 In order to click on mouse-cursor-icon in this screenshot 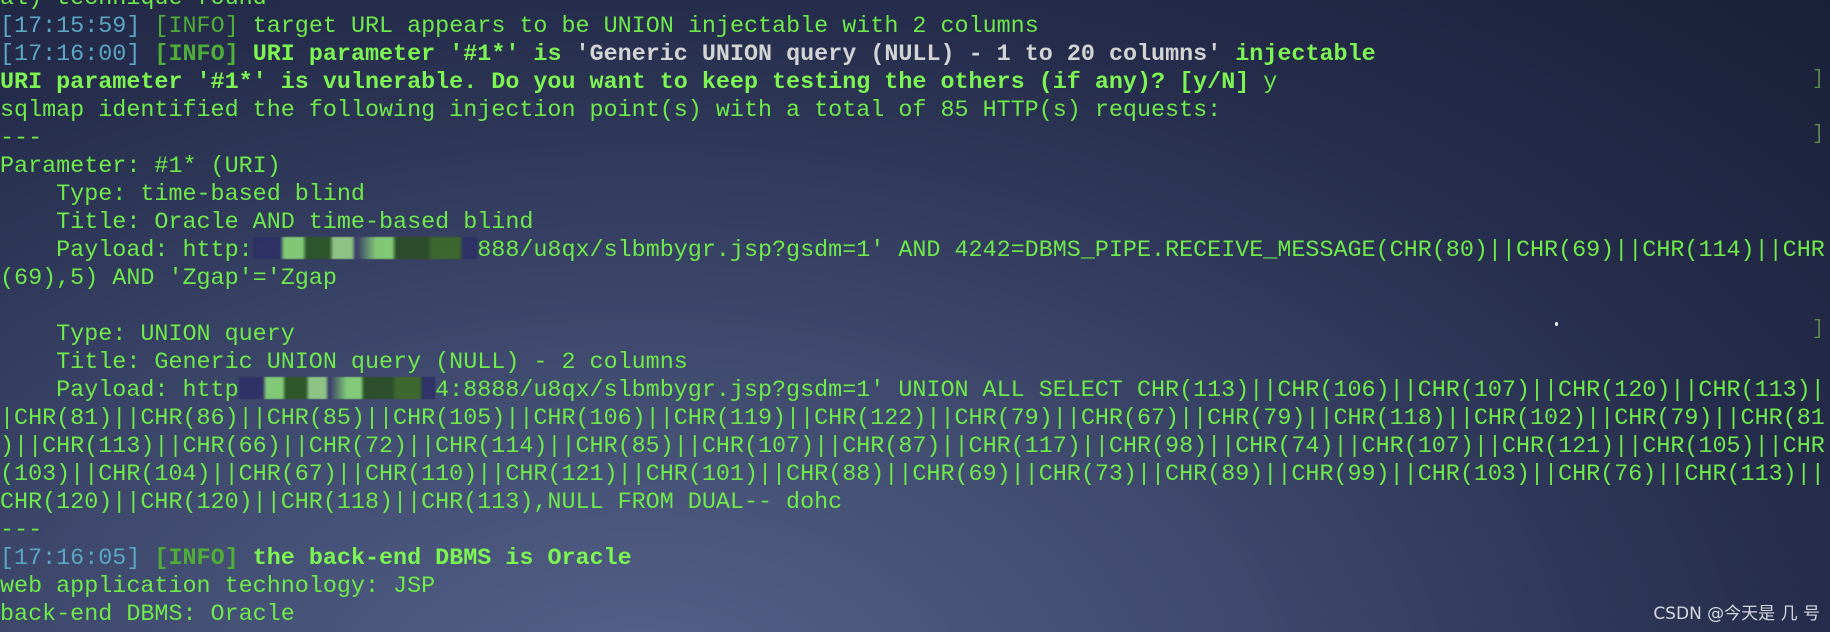, I will do `click(1556, 324)`.